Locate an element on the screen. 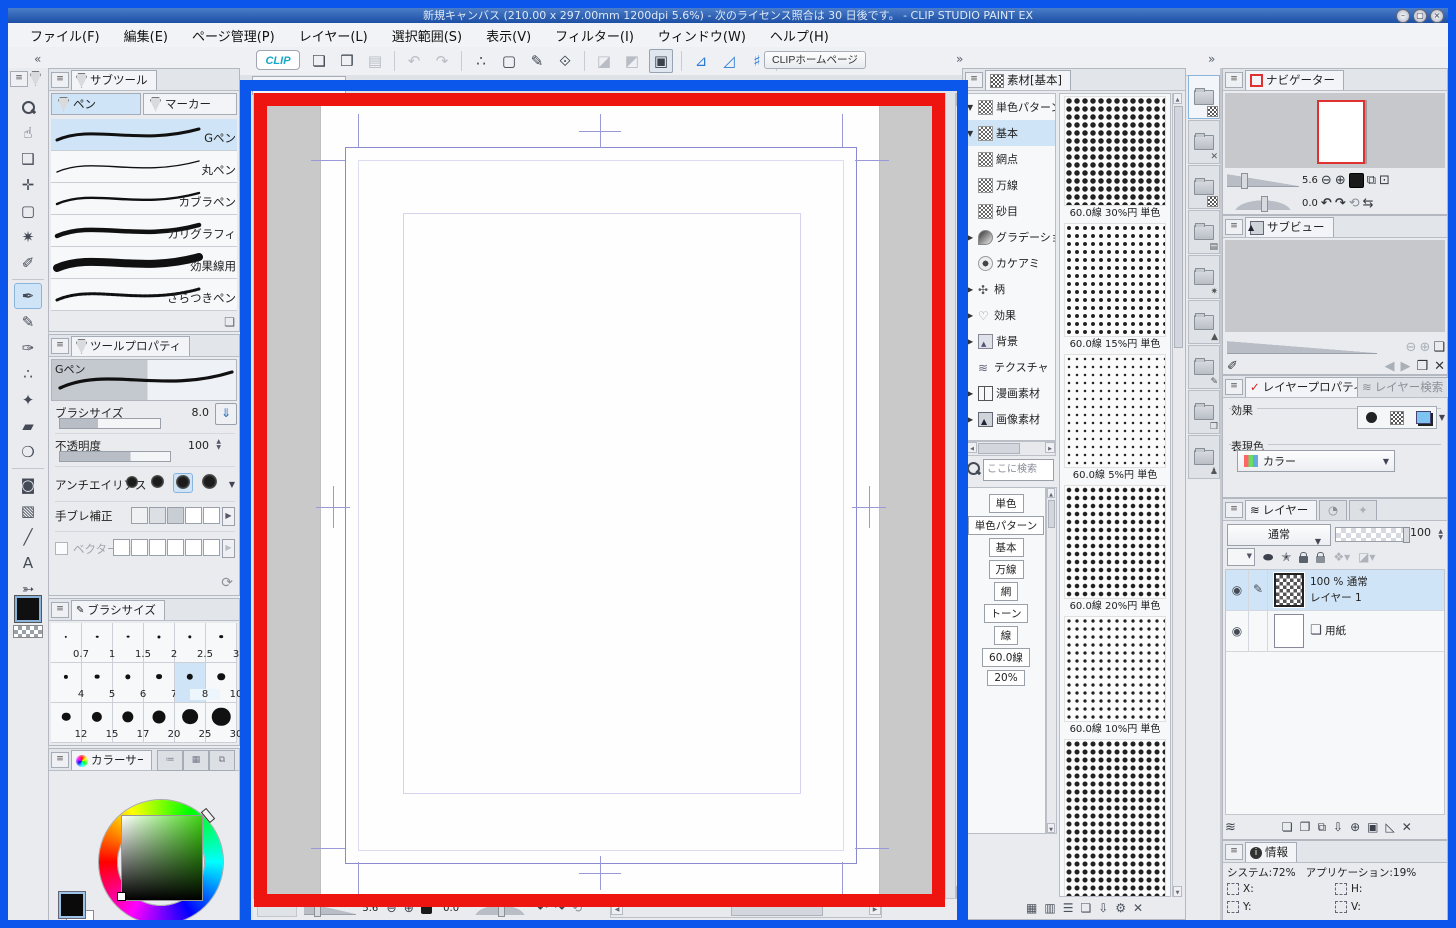 The width and height of the screenshot is (1456, 928). layer-palette-tab2: ◔ is located at coordinates (1333, 510).